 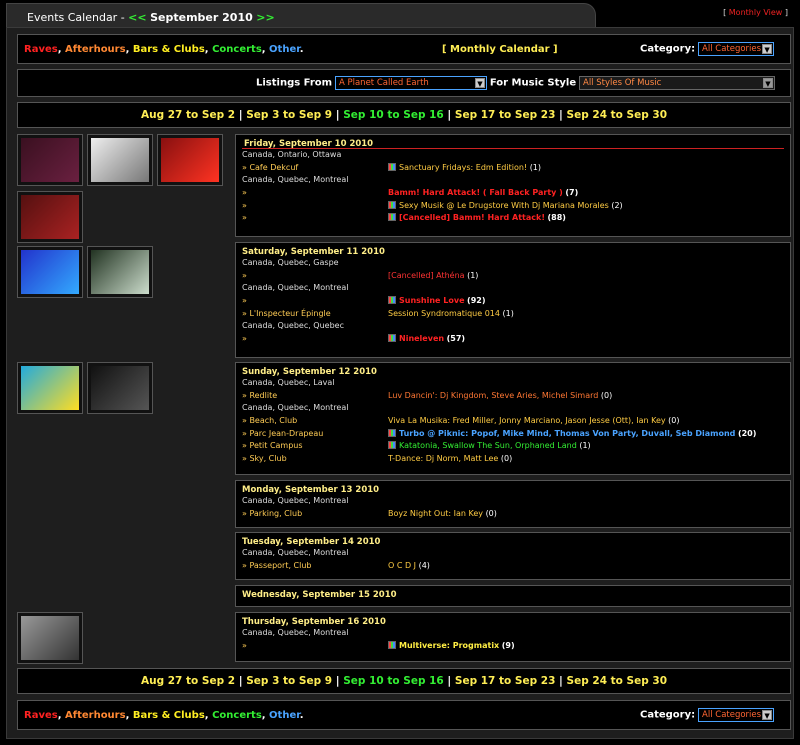 I want to click on flyer-progmatix-thumb, so click(x=50, y=638).